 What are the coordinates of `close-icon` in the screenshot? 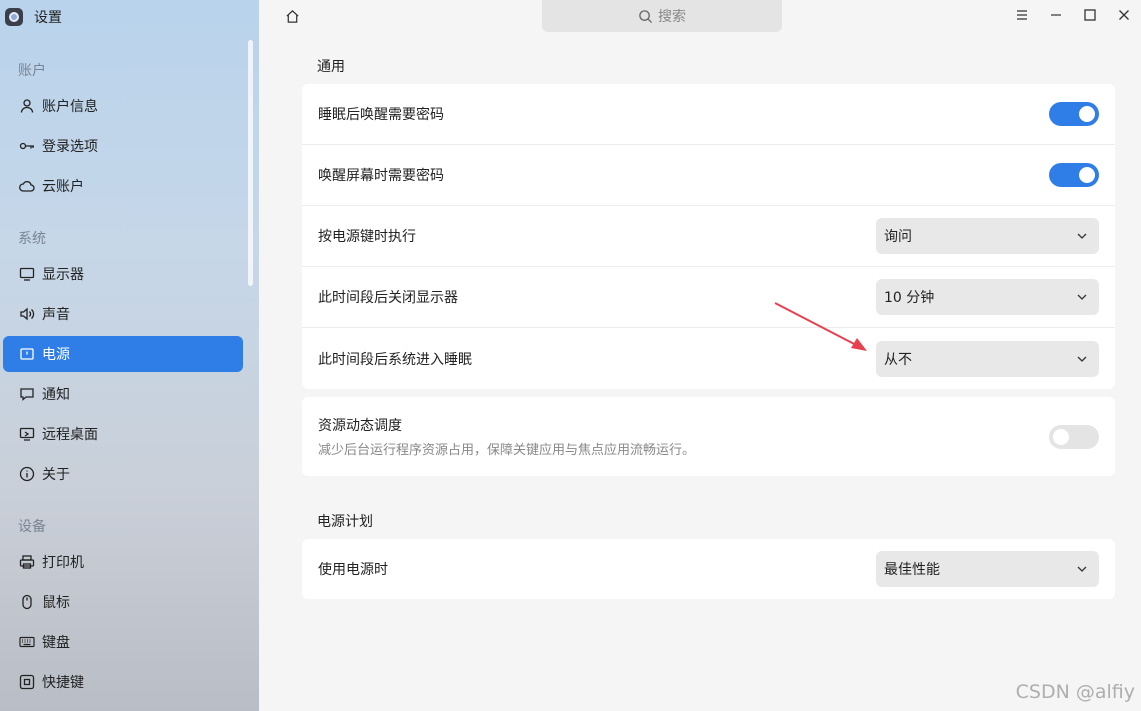 It's located at (1124, 15).